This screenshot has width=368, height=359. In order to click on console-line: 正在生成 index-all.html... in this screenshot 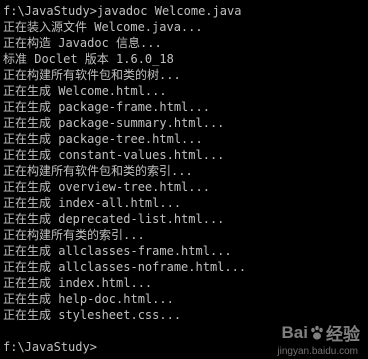, I will do `click(92, 203)`.